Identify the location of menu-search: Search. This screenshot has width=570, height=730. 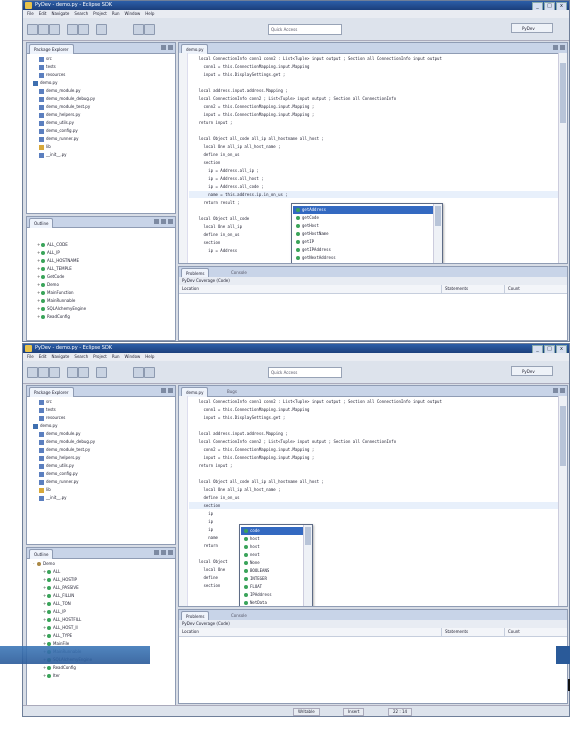
(81, 357).